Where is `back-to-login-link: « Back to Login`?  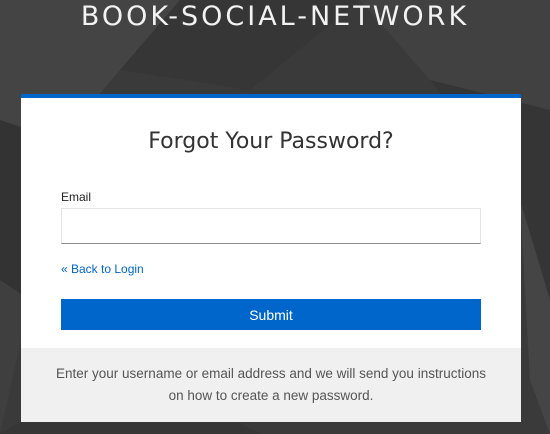
back-to-login-link: « Back to Login is located at coordinates (102, 269).